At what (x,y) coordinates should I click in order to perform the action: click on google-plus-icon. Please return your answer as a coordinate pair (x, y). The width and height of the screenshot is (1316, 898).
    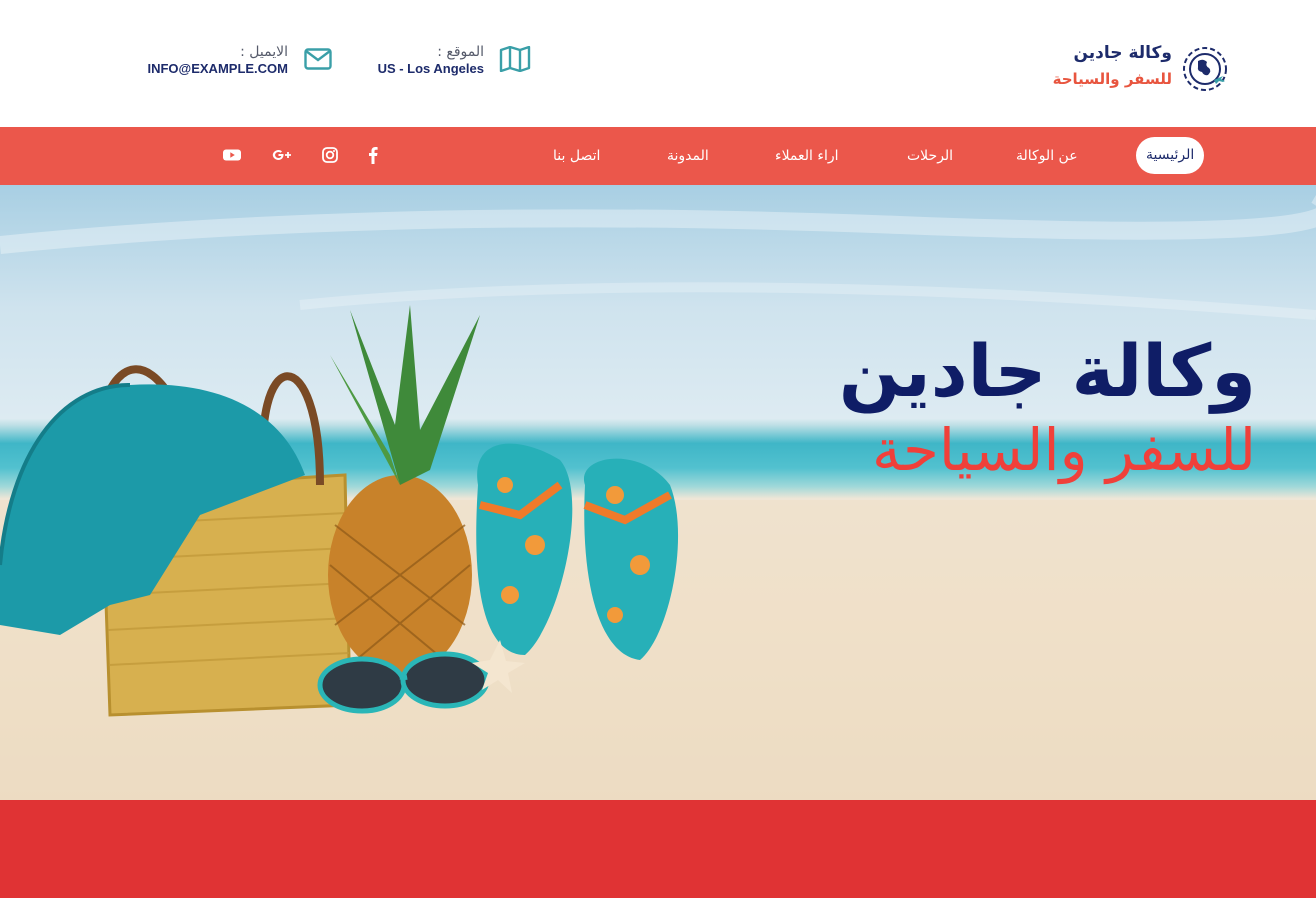
    Looking at the image, I should click on (282, 155).